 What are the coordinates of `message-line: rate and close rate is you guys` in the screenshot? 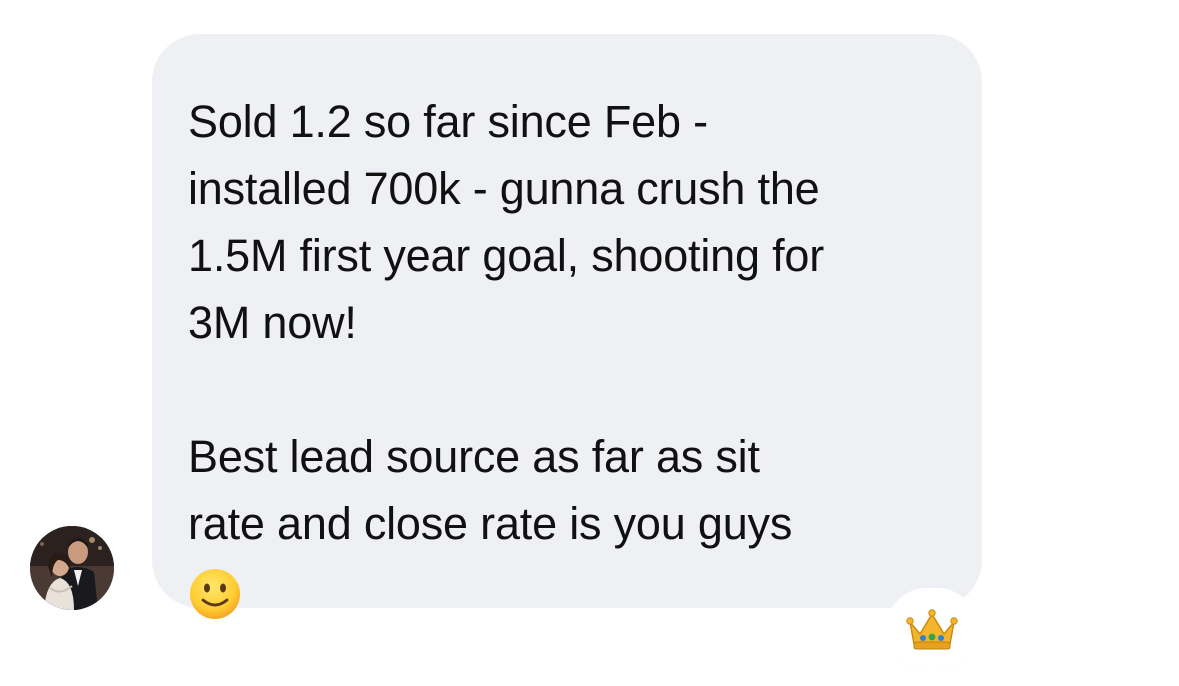 It's located at (490, 523).